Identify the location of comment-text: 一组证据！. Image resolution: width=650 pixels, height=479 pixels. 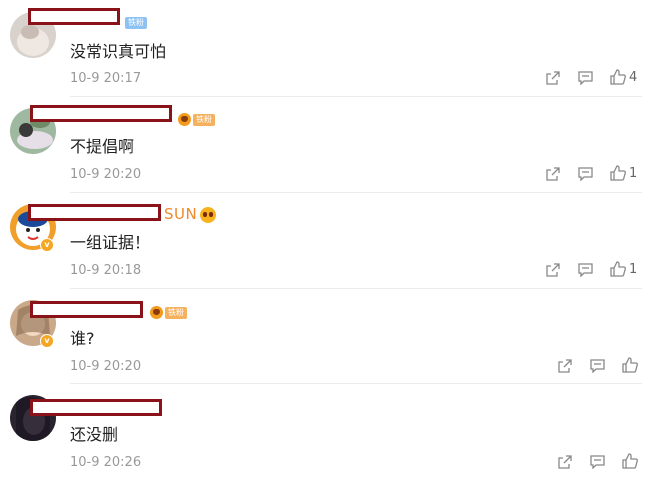
(110, 242).